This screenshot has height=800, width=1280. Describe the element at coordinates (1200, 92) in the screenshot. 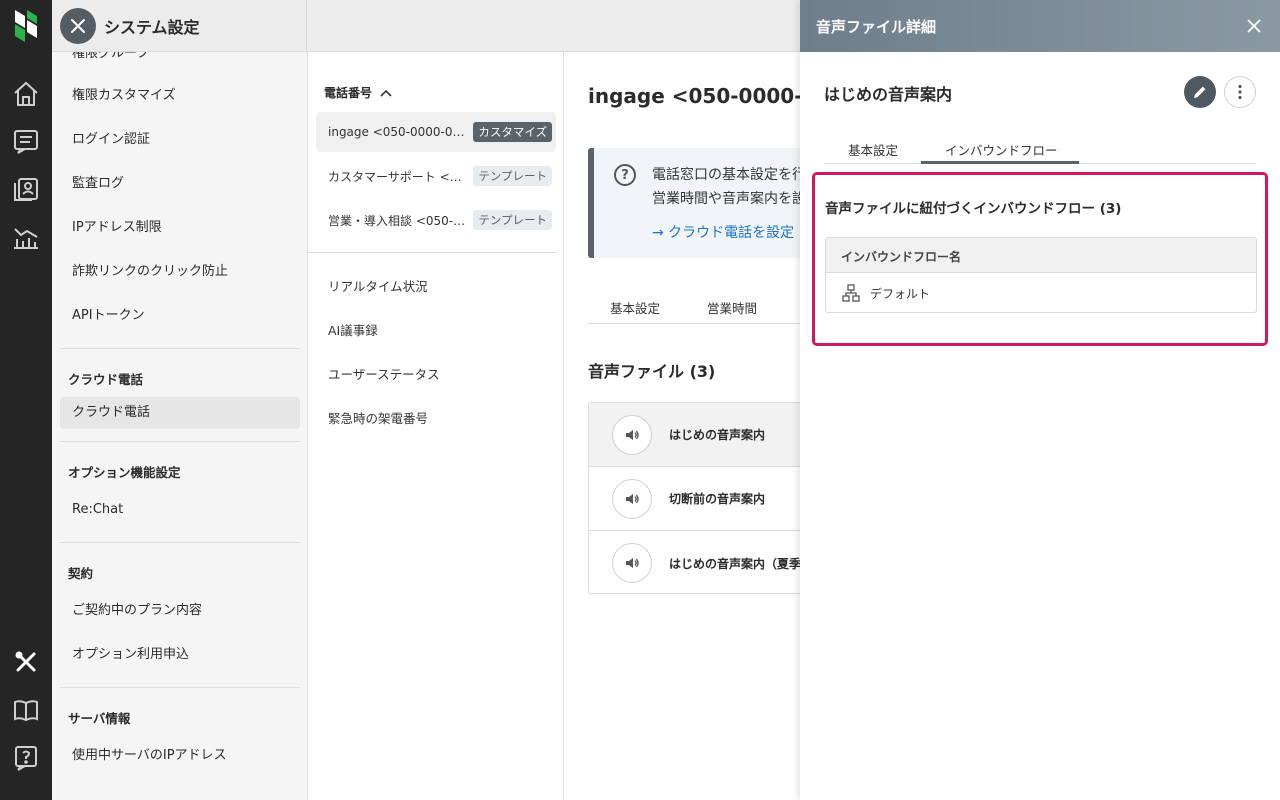

I see `pencil-icon` at that location.